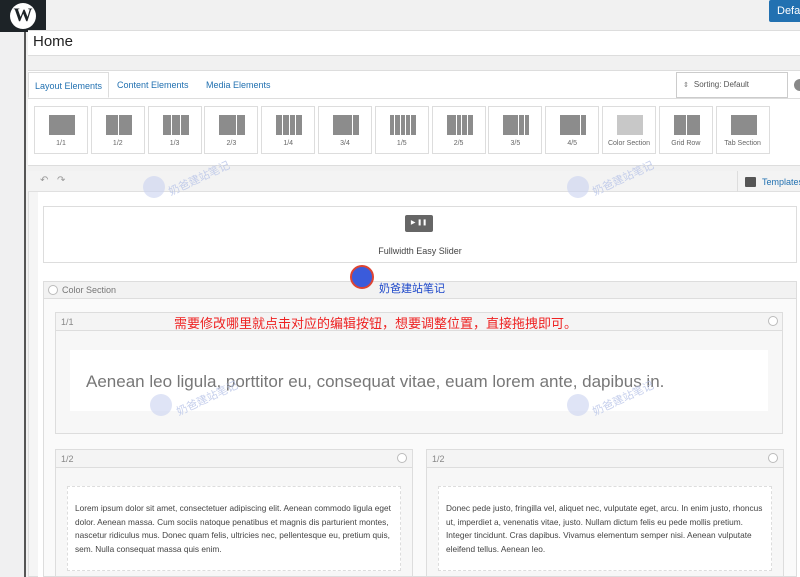  What do you see at coordinates (231, 143) in the screenshot?
I see `layout-element-label: 2/3` at bounding box center [231, 143].